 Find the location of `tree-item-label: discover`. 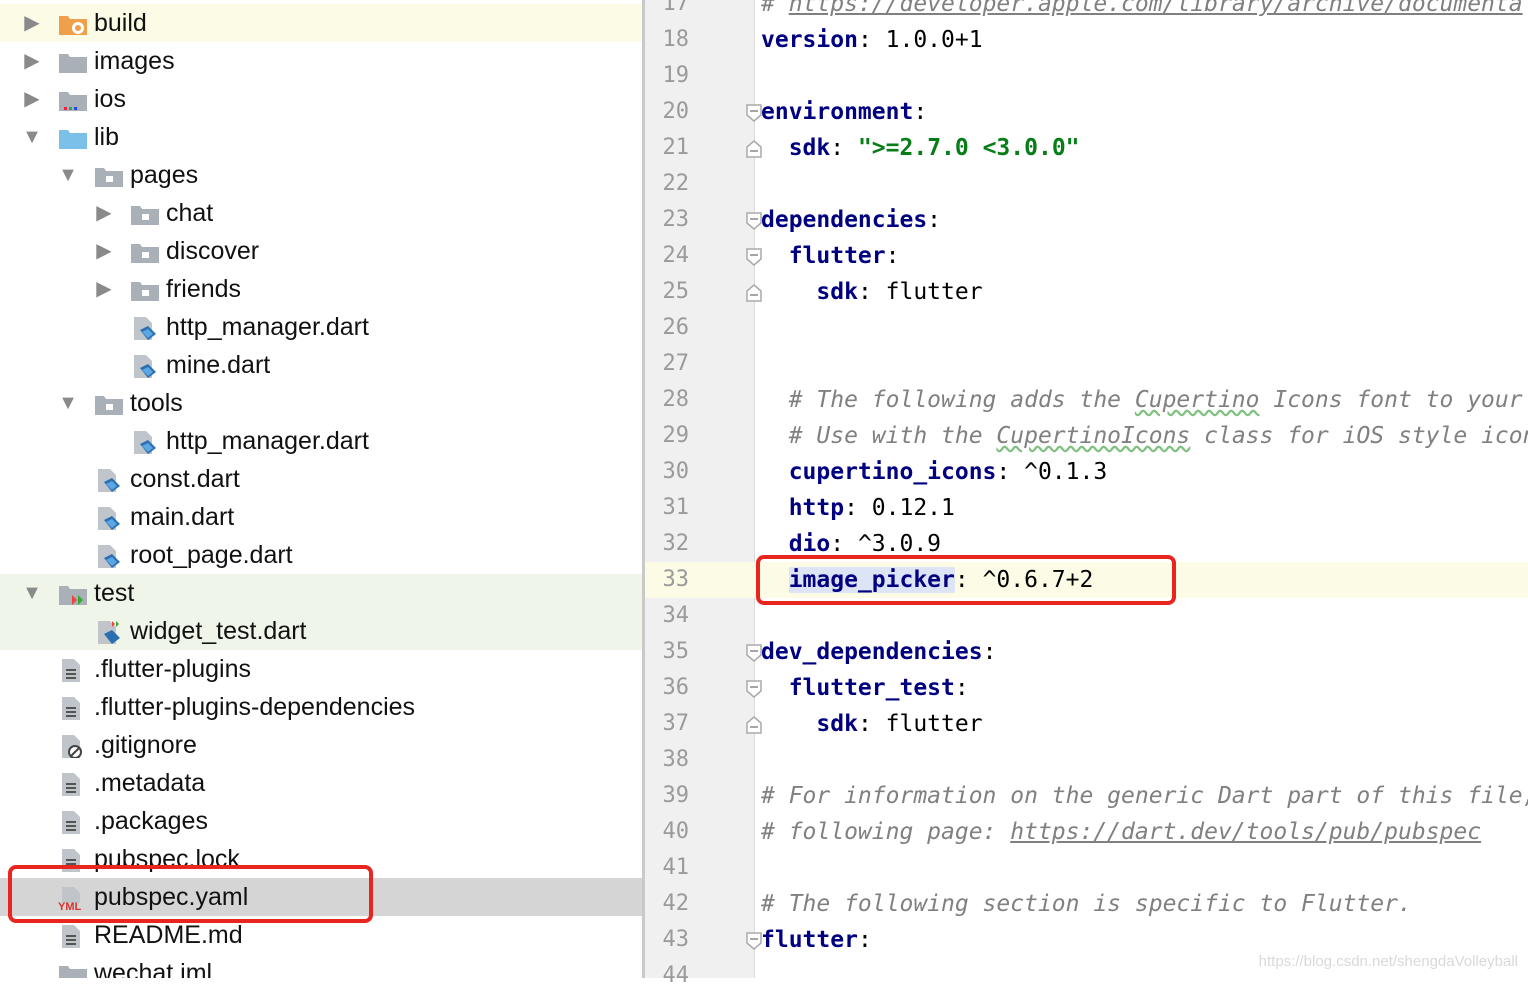

tree-item-label: discover is located at coordinates (213, 251).